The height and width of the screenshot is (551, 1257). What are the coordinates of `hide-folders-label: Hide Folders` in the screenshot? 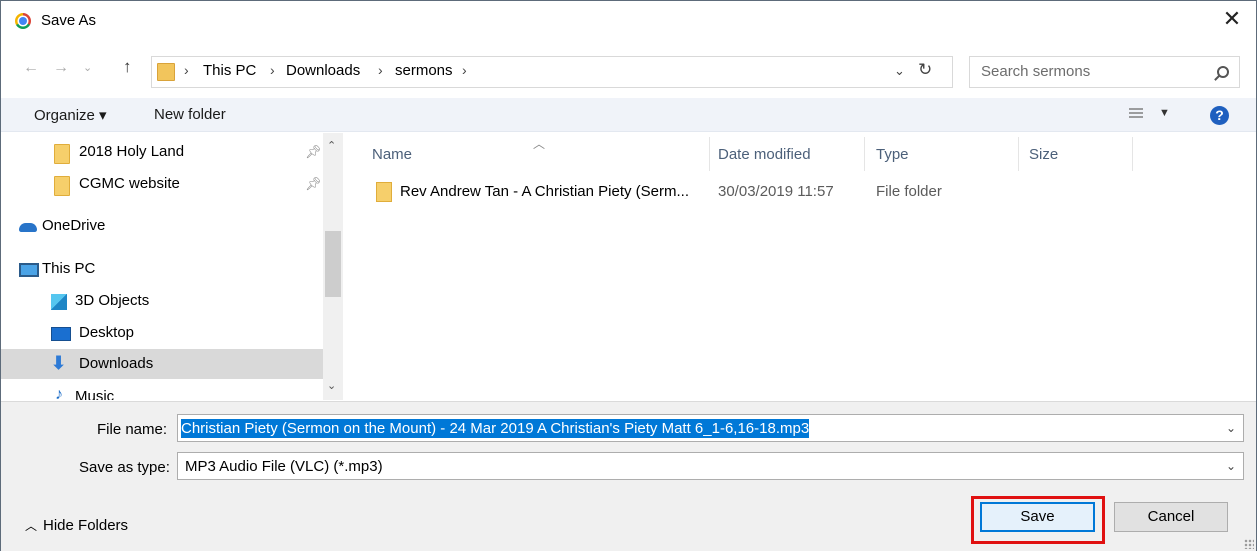 It's located at (86, 525).